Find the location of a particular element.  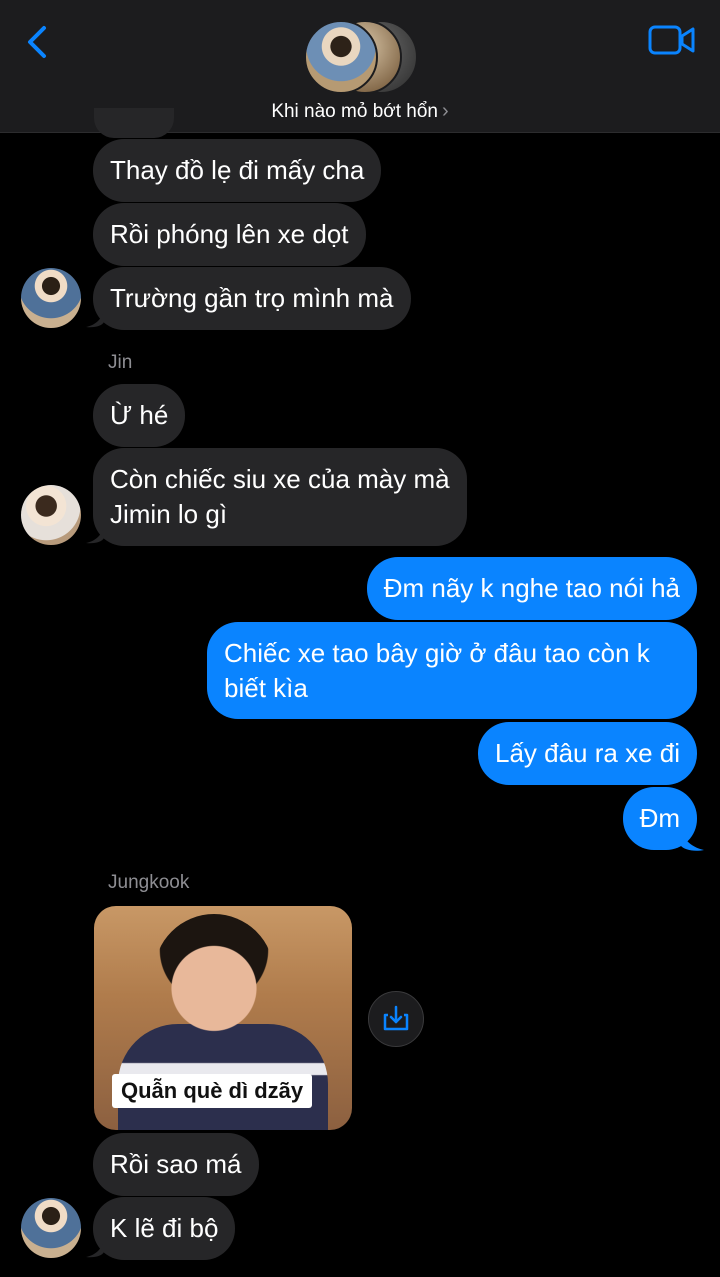

message-bubble: Rồi sao má is located at coordinates (176, 1164).